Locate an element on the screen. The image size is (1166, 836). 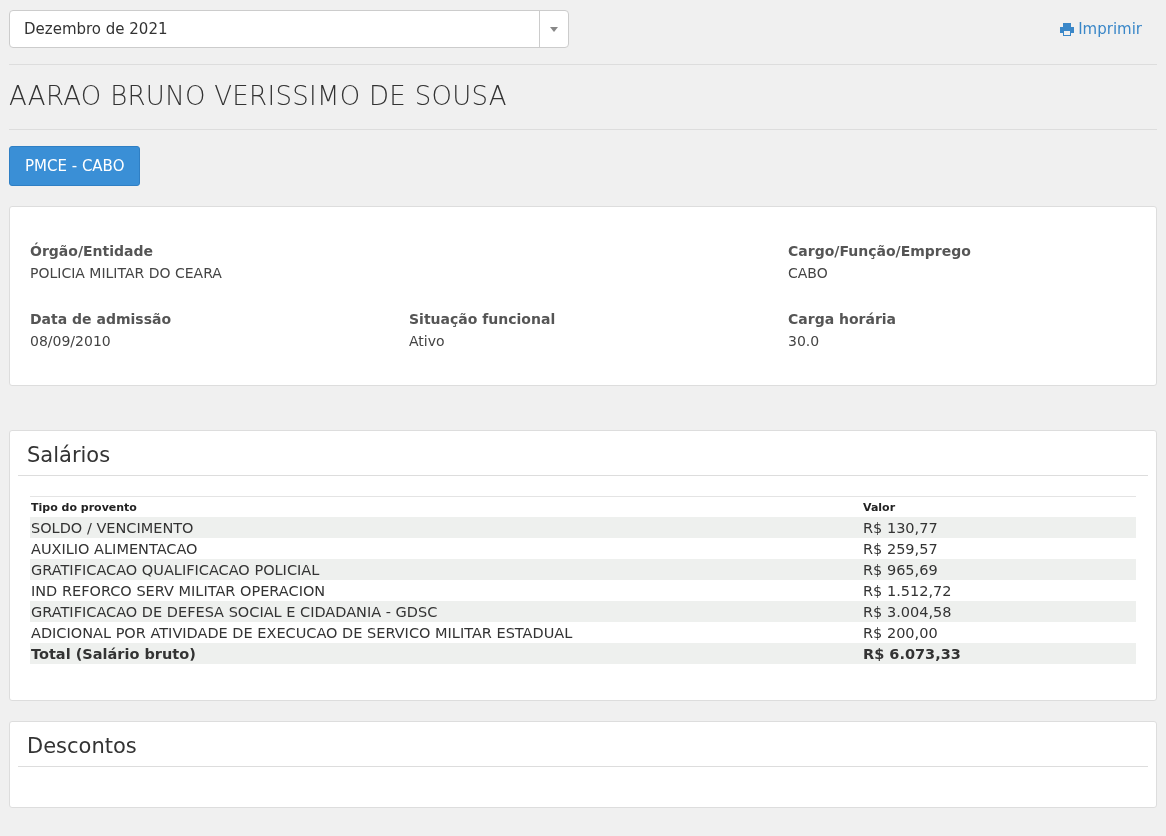
field-value: 30.0 is located at coordinates (804, 341).